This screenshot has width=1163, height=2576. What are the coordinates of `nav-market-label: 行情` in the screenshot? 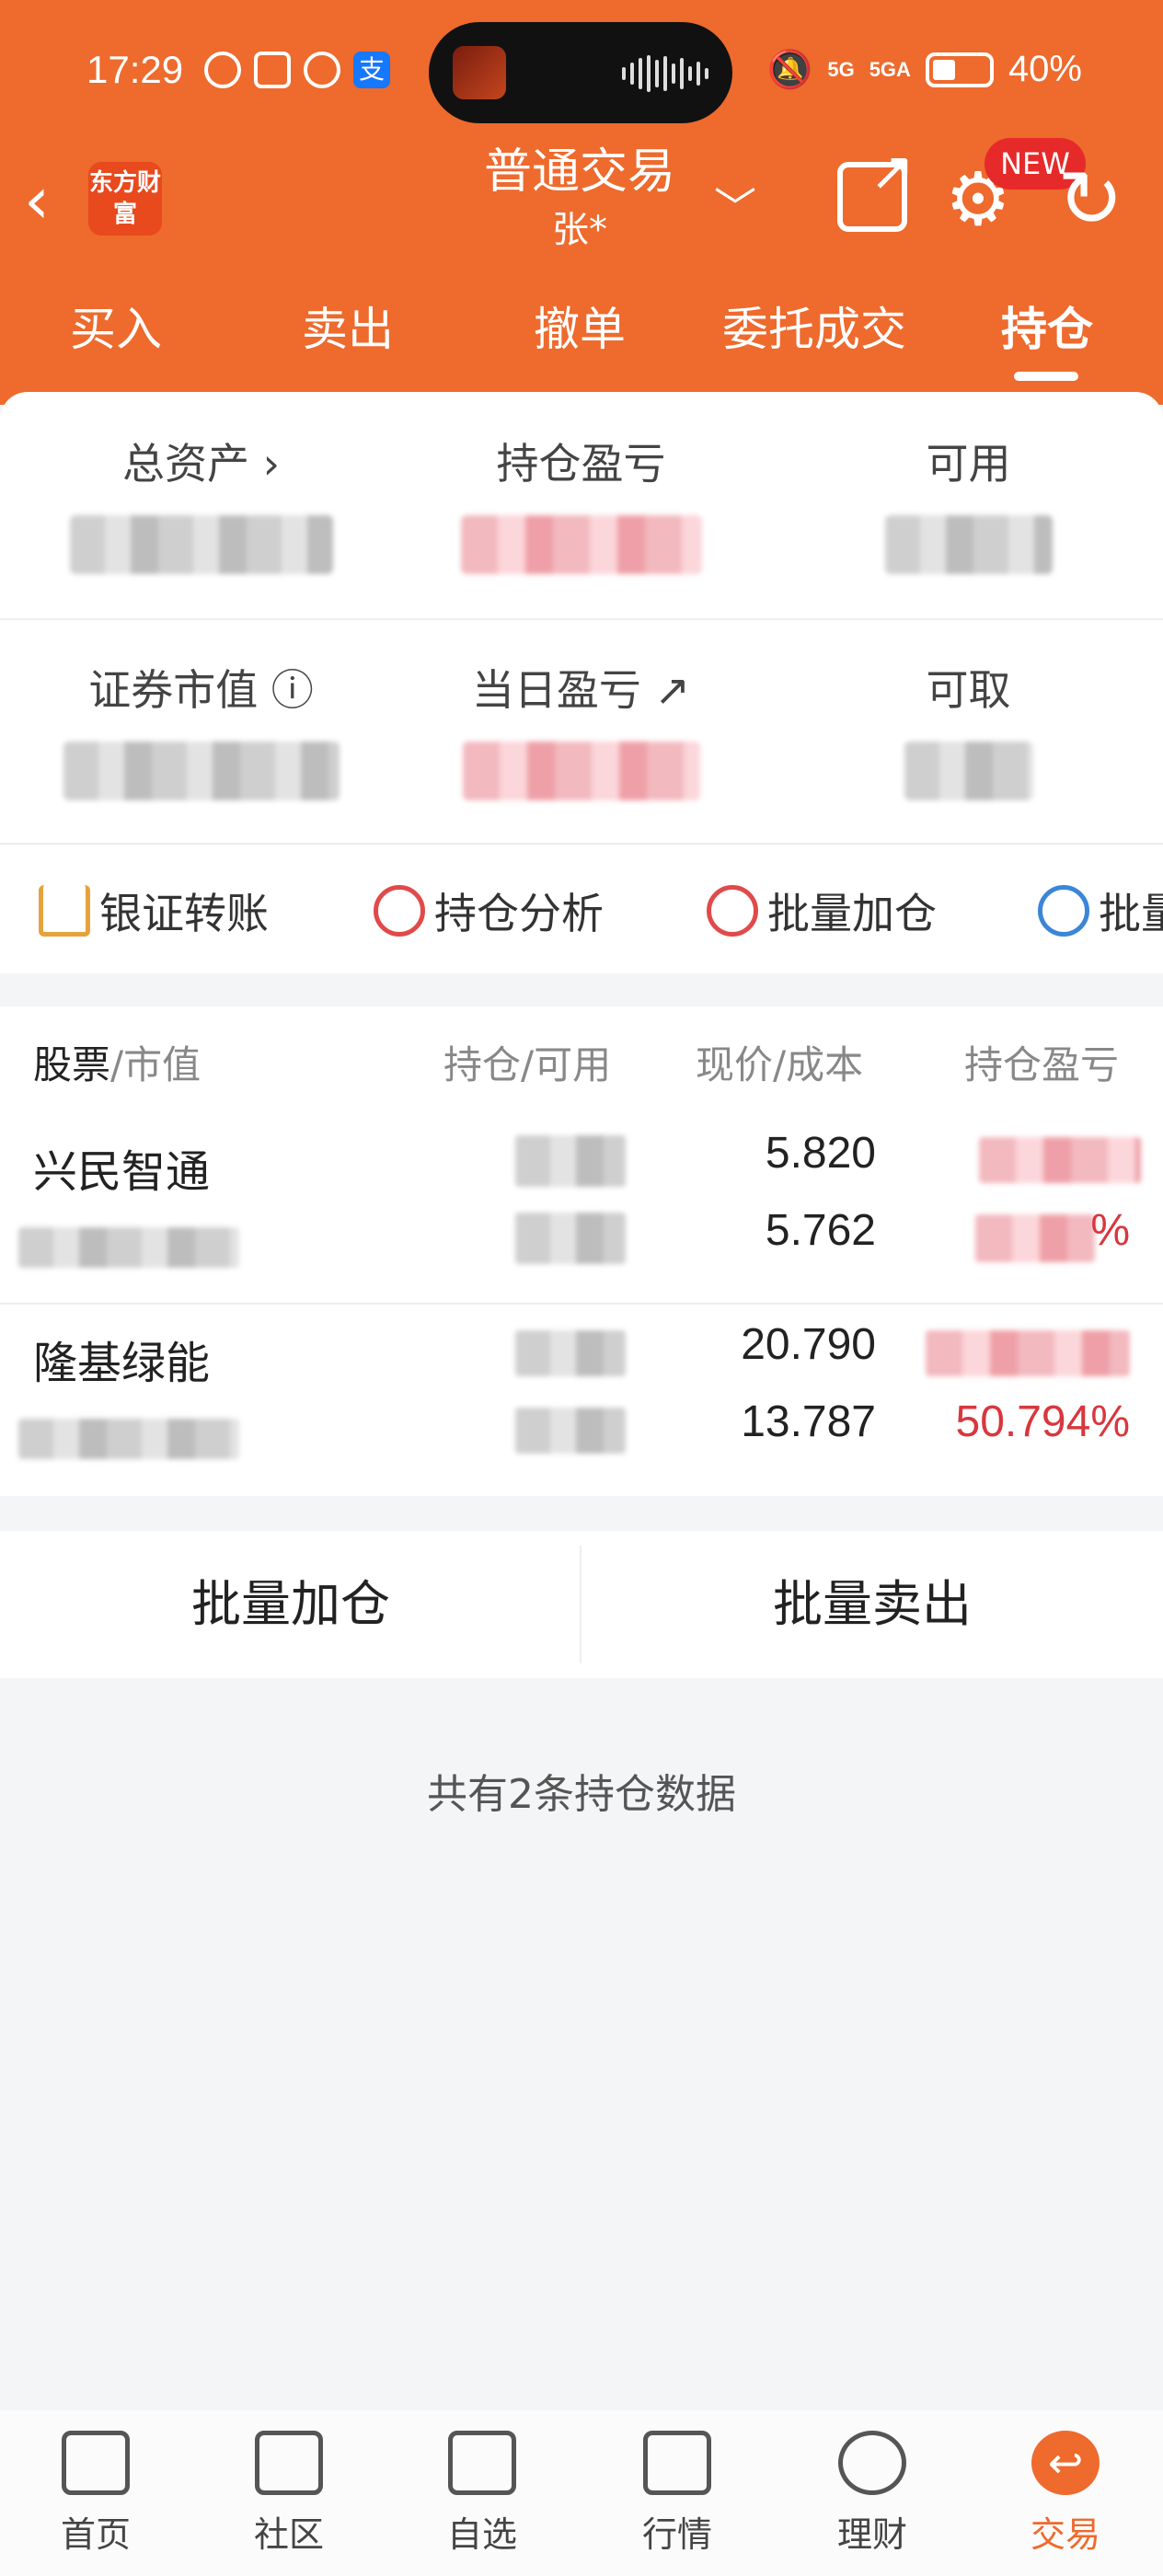 It's located at (677, 2534).